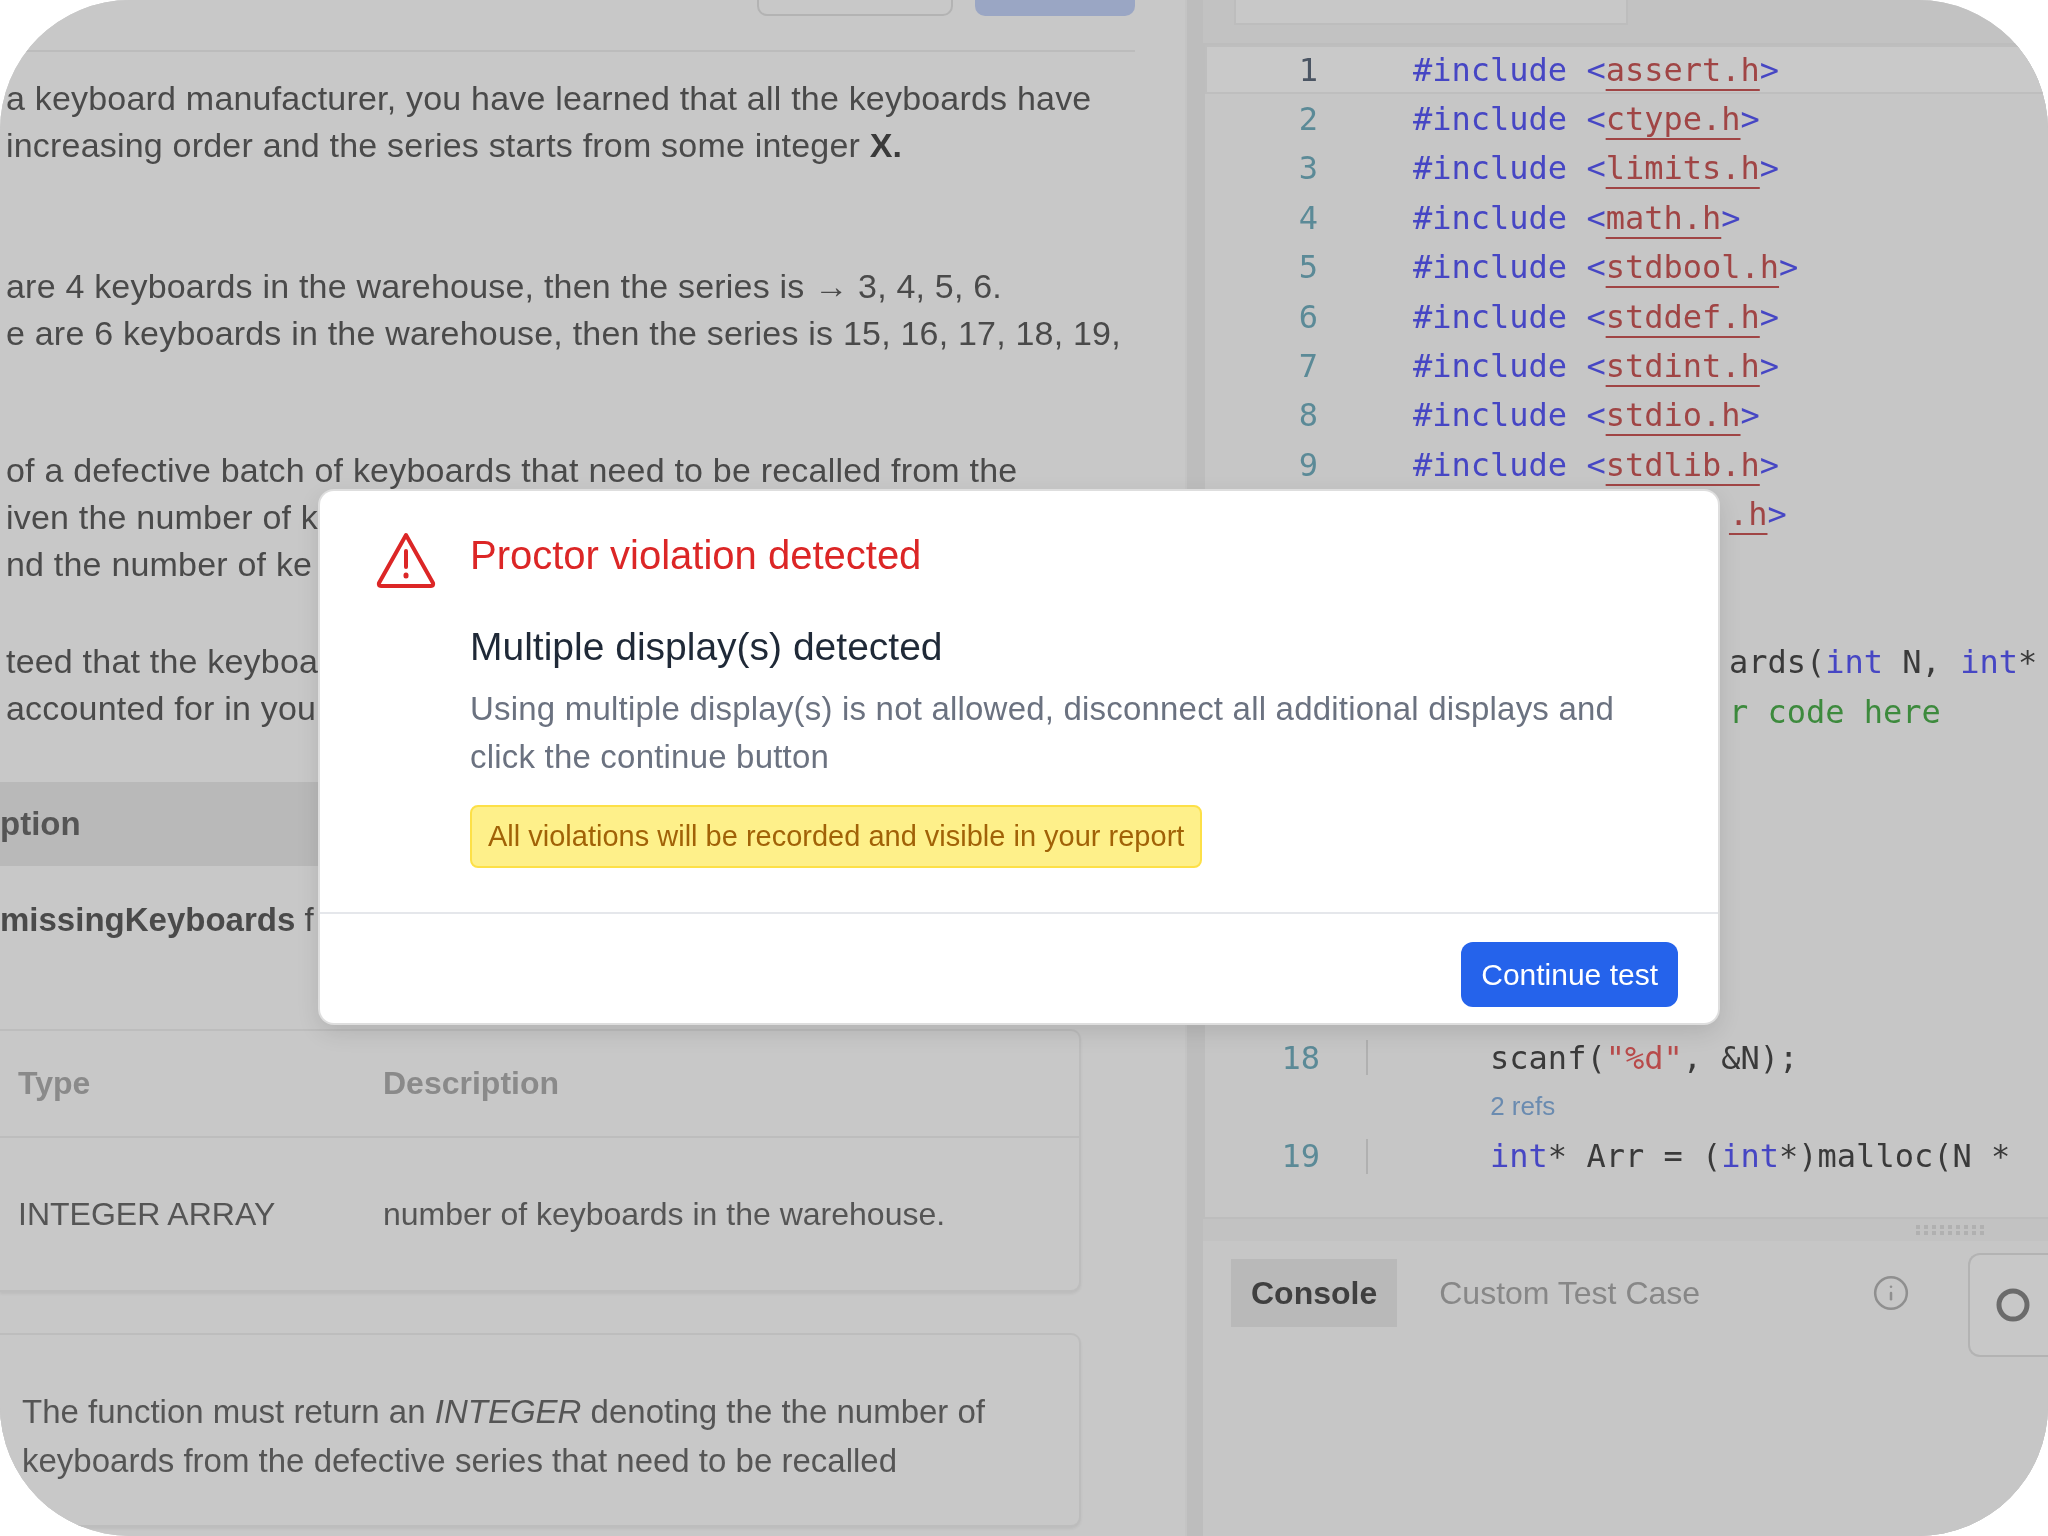 This screenshot has width=2048, height=1536. I want to click on table-cell-text: number of keyboards in the warehouse., so click(664, 1214).